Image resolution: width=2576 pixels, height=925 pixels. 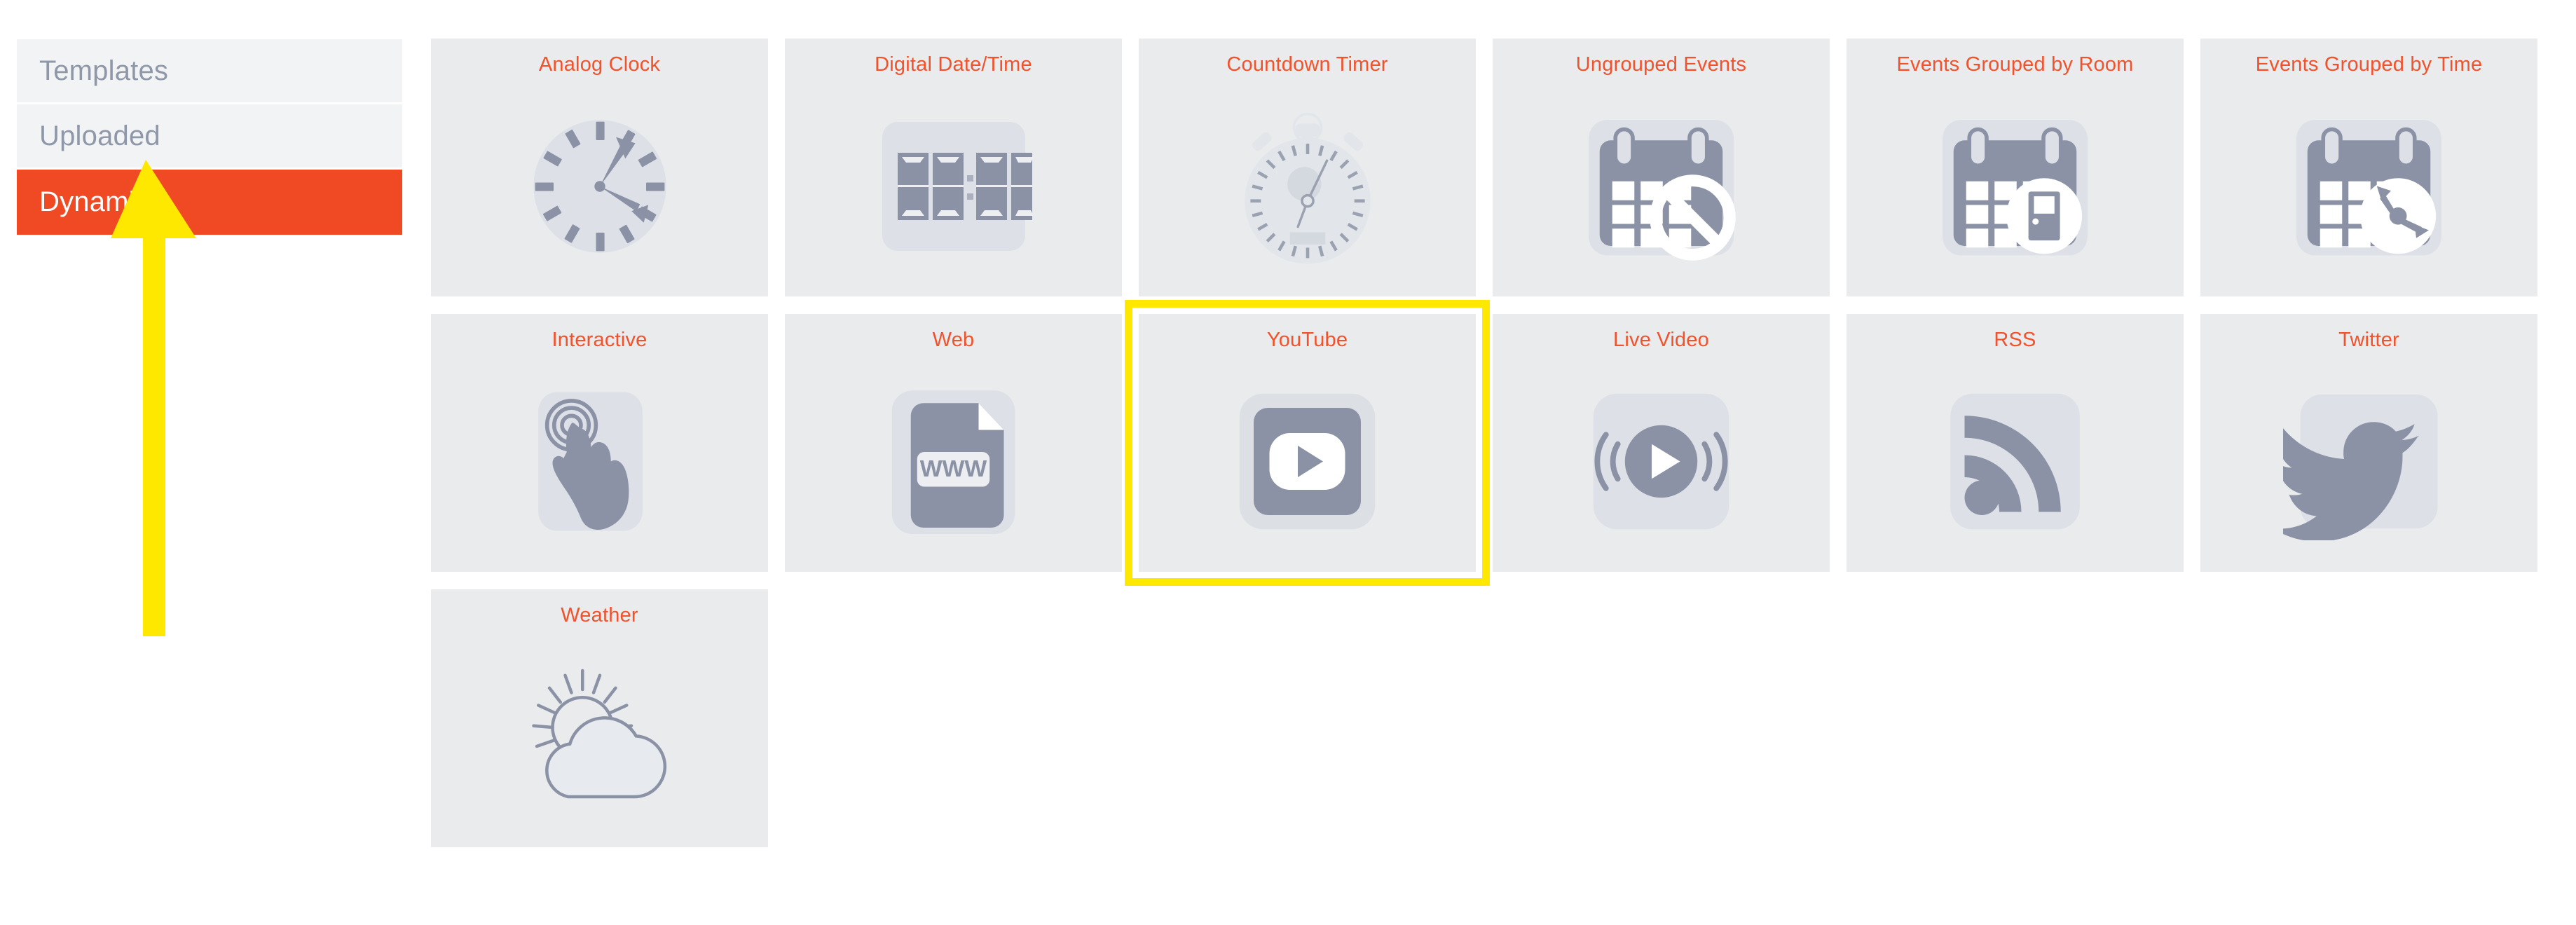 I want to click on card-label: Twitter, so click(x=2368, y=340).